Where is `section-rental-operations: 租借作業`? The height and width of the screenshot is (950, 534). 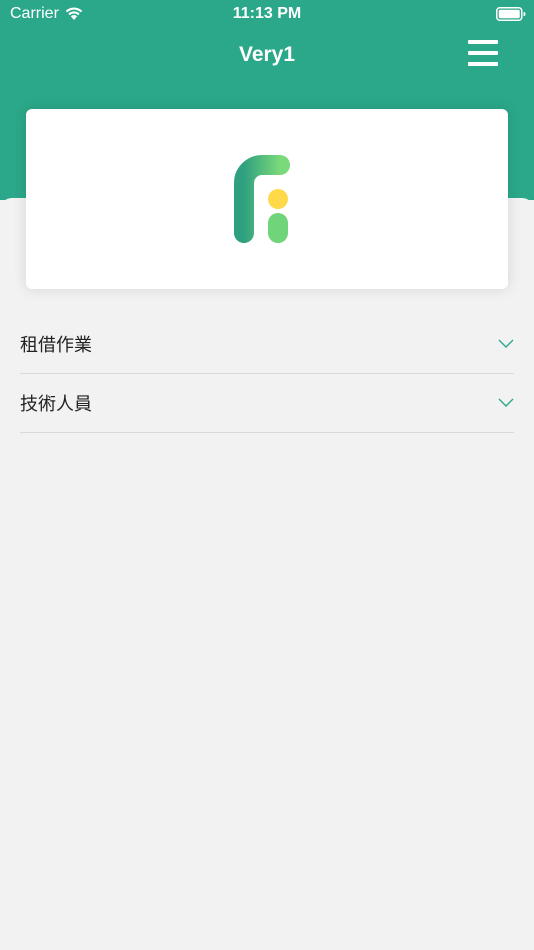
section-rental-operations: 租借作業 is located at coordinates (267, 344).